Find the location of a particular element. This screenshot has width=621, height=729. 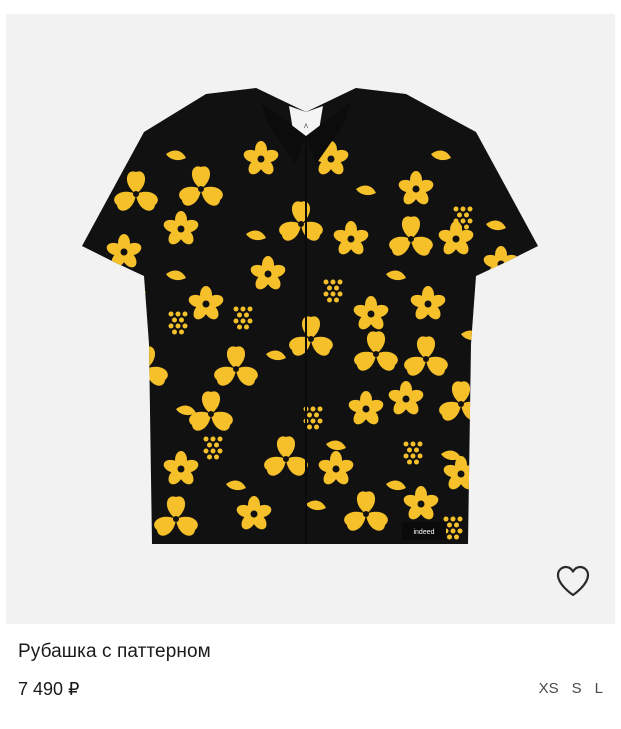

hem-label-text: indeed is located at coordinates (423, 532).